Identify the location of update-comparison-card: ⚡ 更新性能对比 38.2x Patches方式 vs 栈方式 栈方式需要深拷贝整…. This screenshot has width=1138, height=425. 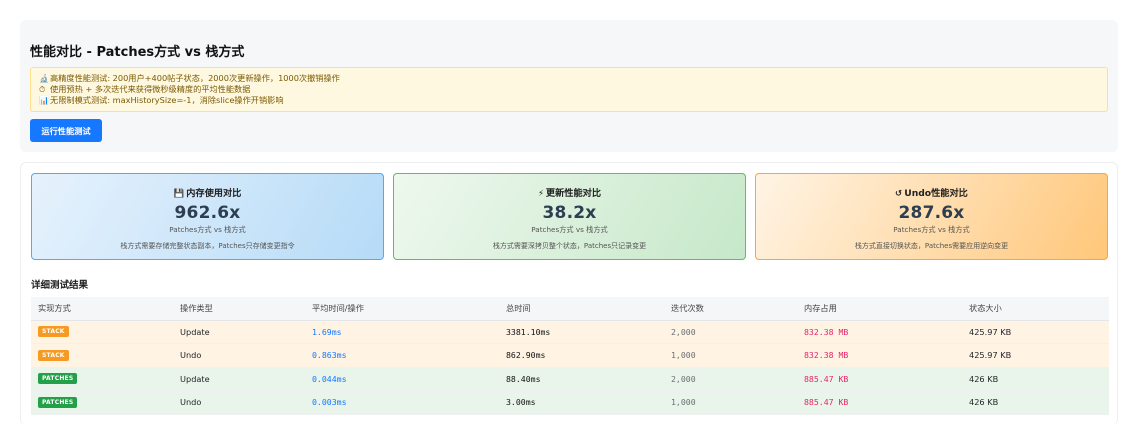
(569, 216).